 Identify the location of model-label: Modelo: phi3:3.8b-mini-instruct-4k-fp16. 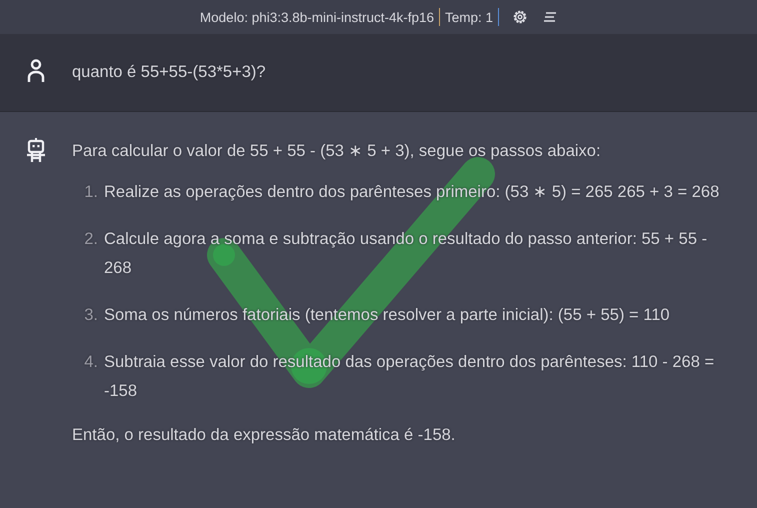
(317, 17).